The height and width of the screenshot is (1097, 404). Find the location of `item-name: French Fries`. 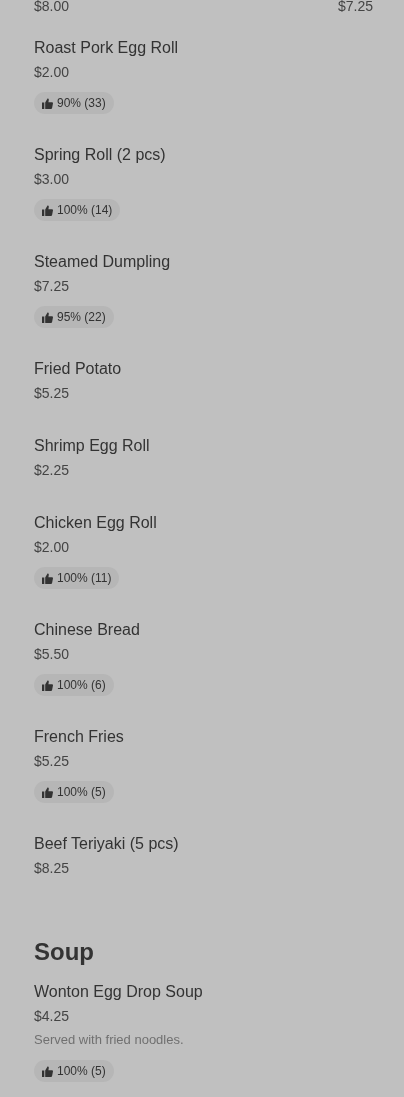

item-name: French Fries is located at coordinates (79, 737).